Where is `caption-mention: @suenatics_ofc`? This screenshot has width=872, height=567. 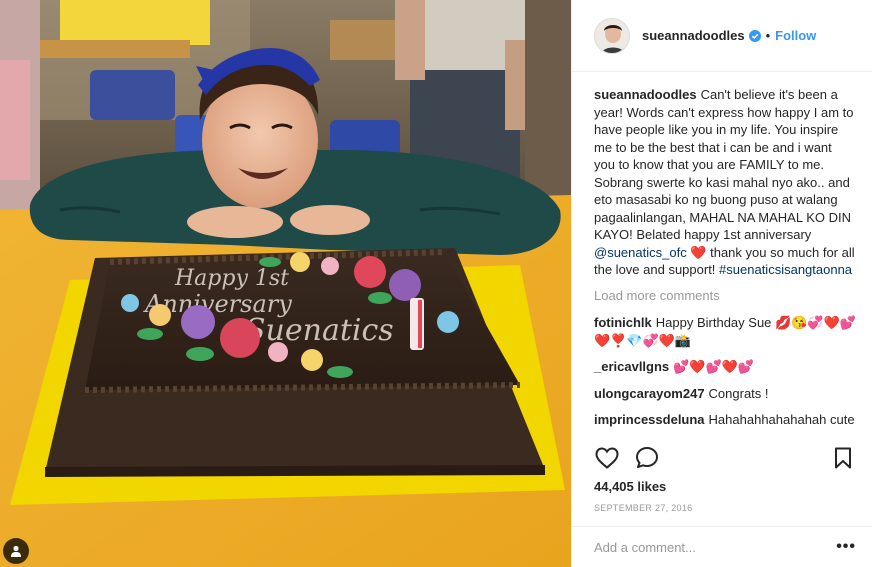 caption-mention: @suenatics_ofc is located at coordinates (640, 252).